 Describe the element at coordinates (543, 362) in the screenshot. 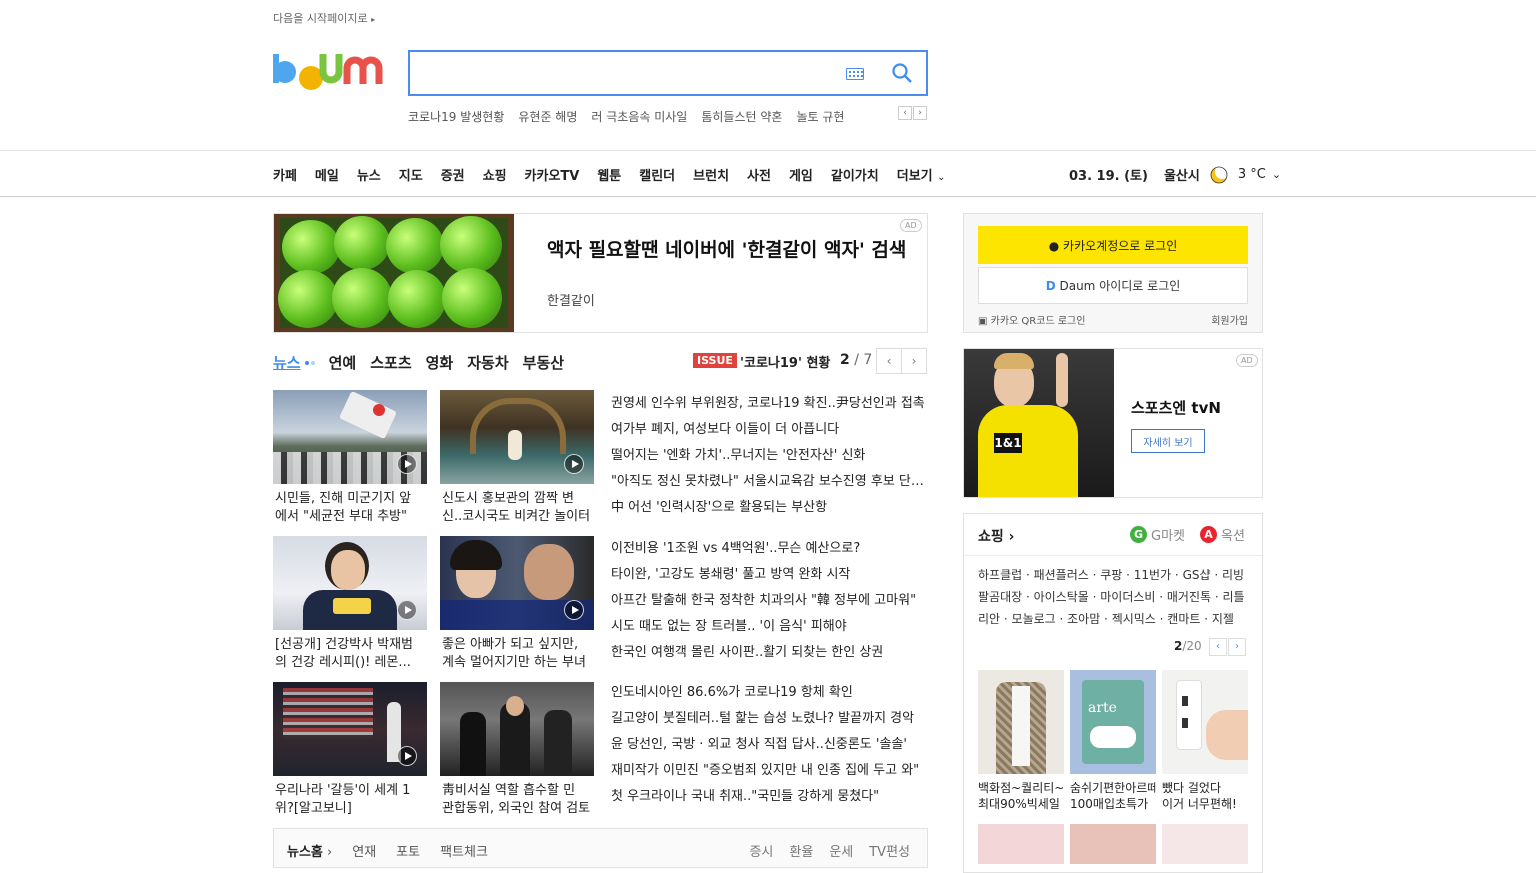

I see `tab-realestate: 부동산` at that location.